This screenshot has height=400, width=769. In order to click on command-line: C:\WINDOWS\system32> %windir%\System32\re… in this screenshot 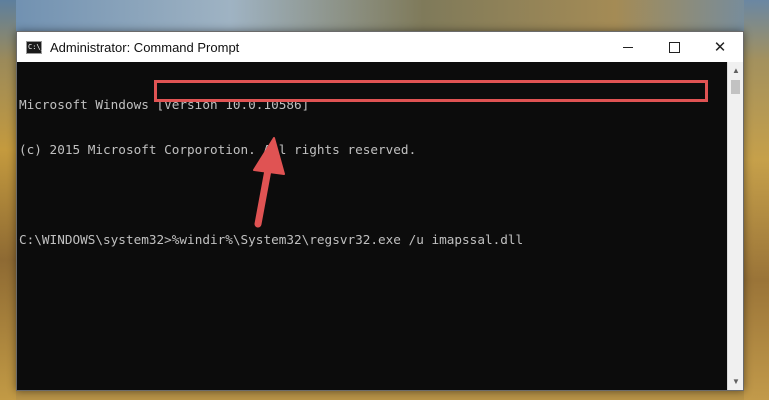, I will do `click(373, 239)`.